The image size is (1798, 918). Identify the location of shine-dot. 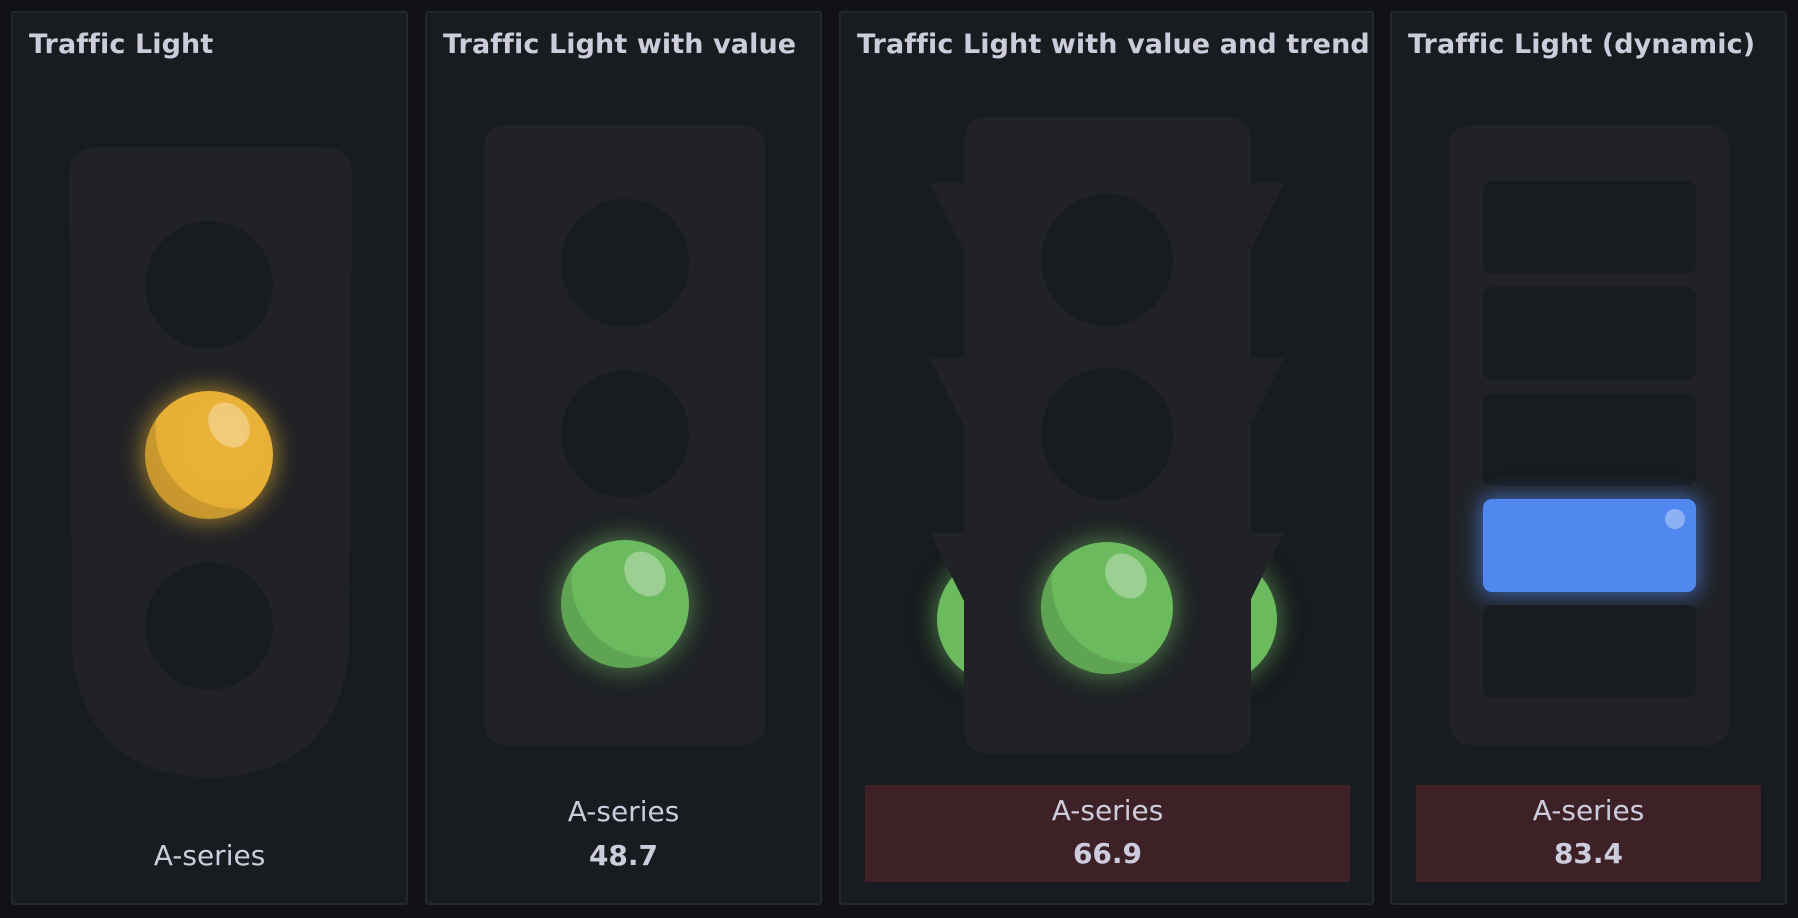
(1675, 519).